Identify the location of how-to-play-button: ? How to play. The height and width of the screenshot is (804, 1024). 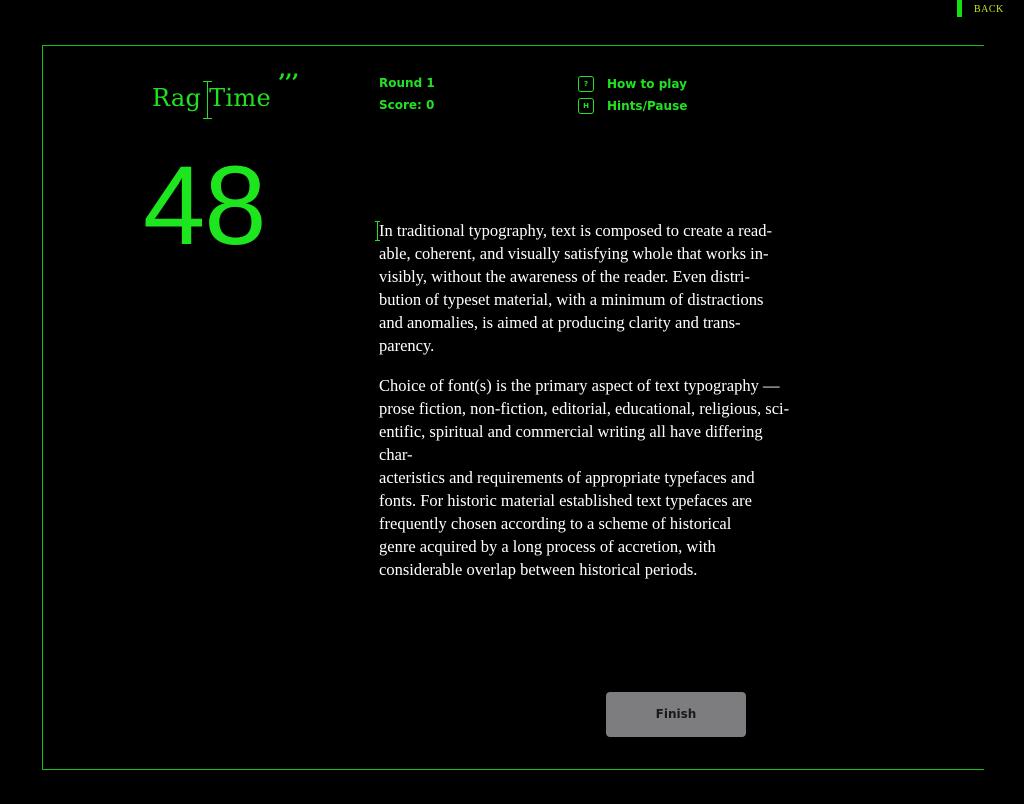
(632, 84).